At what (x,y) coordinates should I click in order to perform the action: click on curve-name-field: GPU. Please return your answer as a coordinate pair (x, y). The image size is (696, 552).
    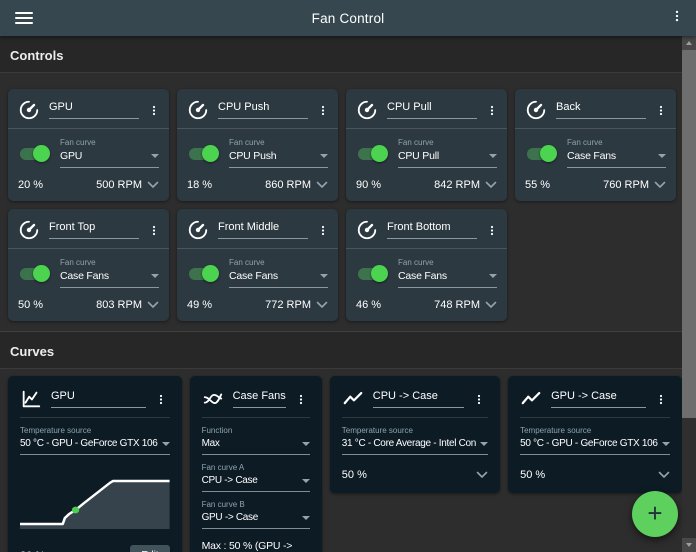
    Looking at the image, I should click on (98, 399).